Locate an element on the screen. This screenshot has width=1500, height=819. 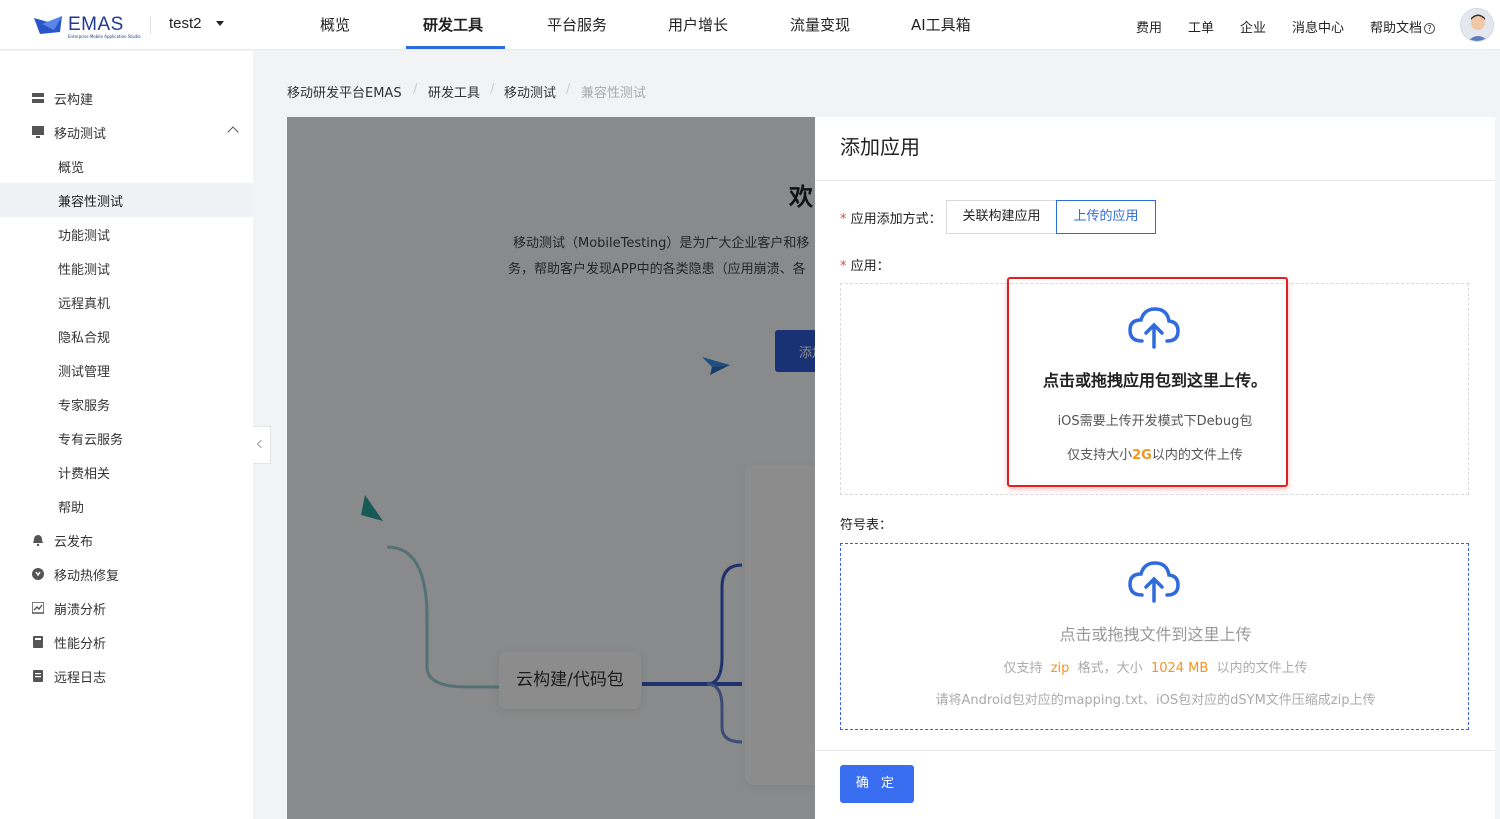
sidebar-item-label: 性能测试 is located at coordinates (84, 270).